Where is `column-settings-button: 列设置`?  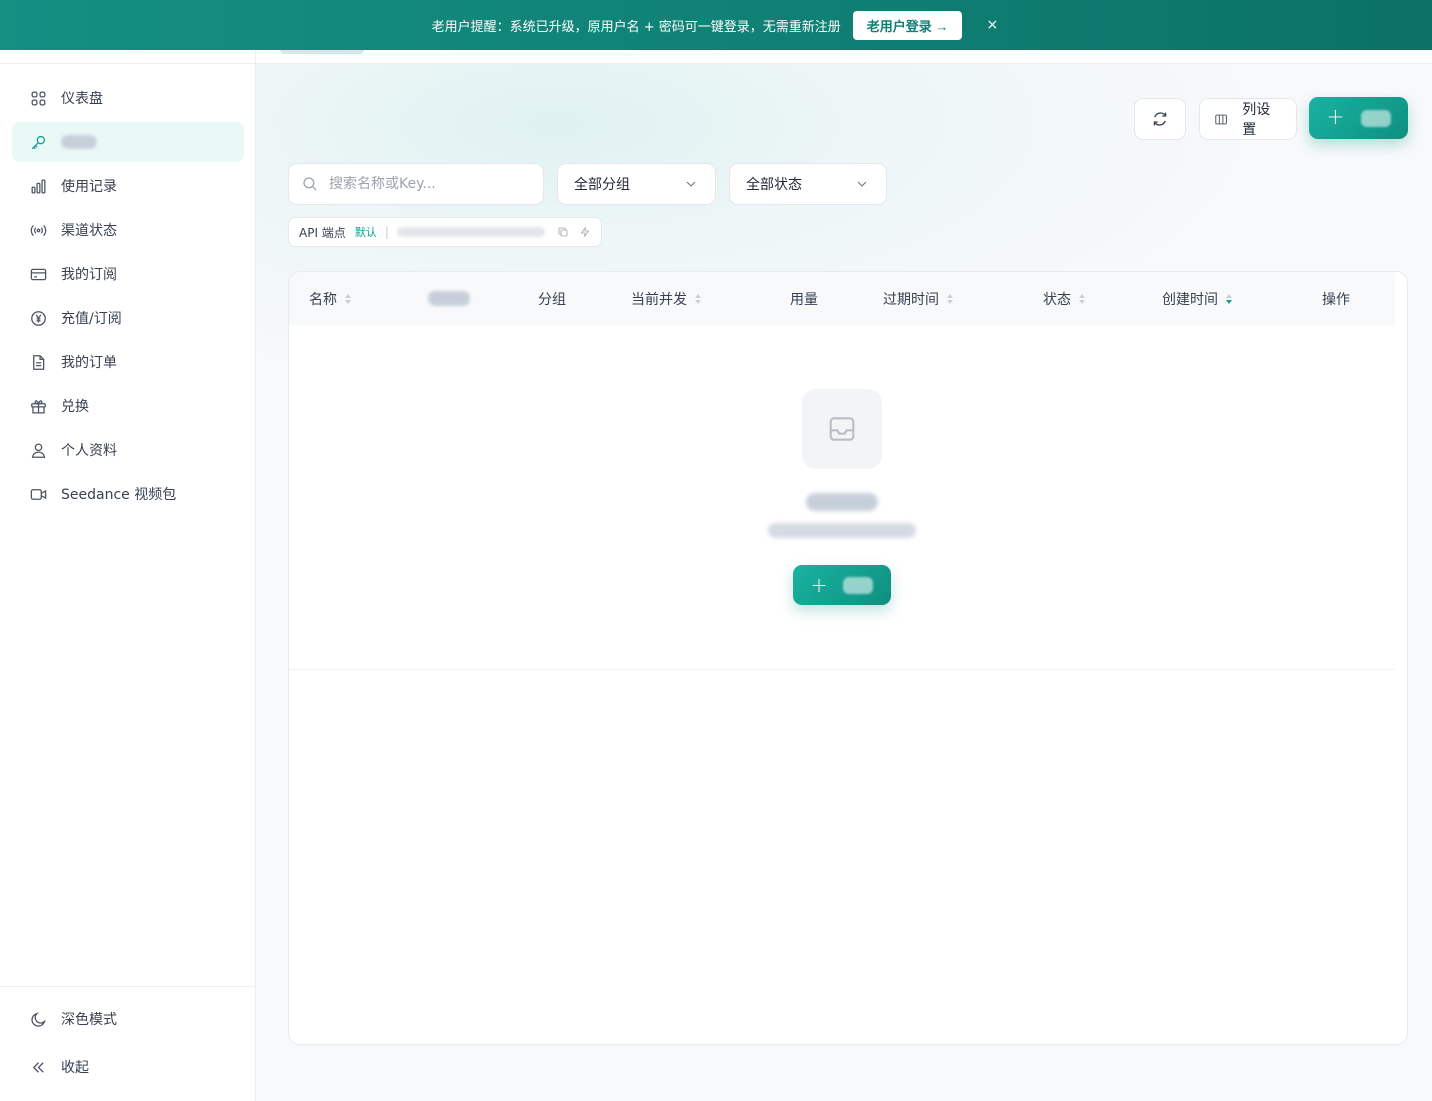 column-settings-button: 列设置 is located at coordinates (1248, 119).